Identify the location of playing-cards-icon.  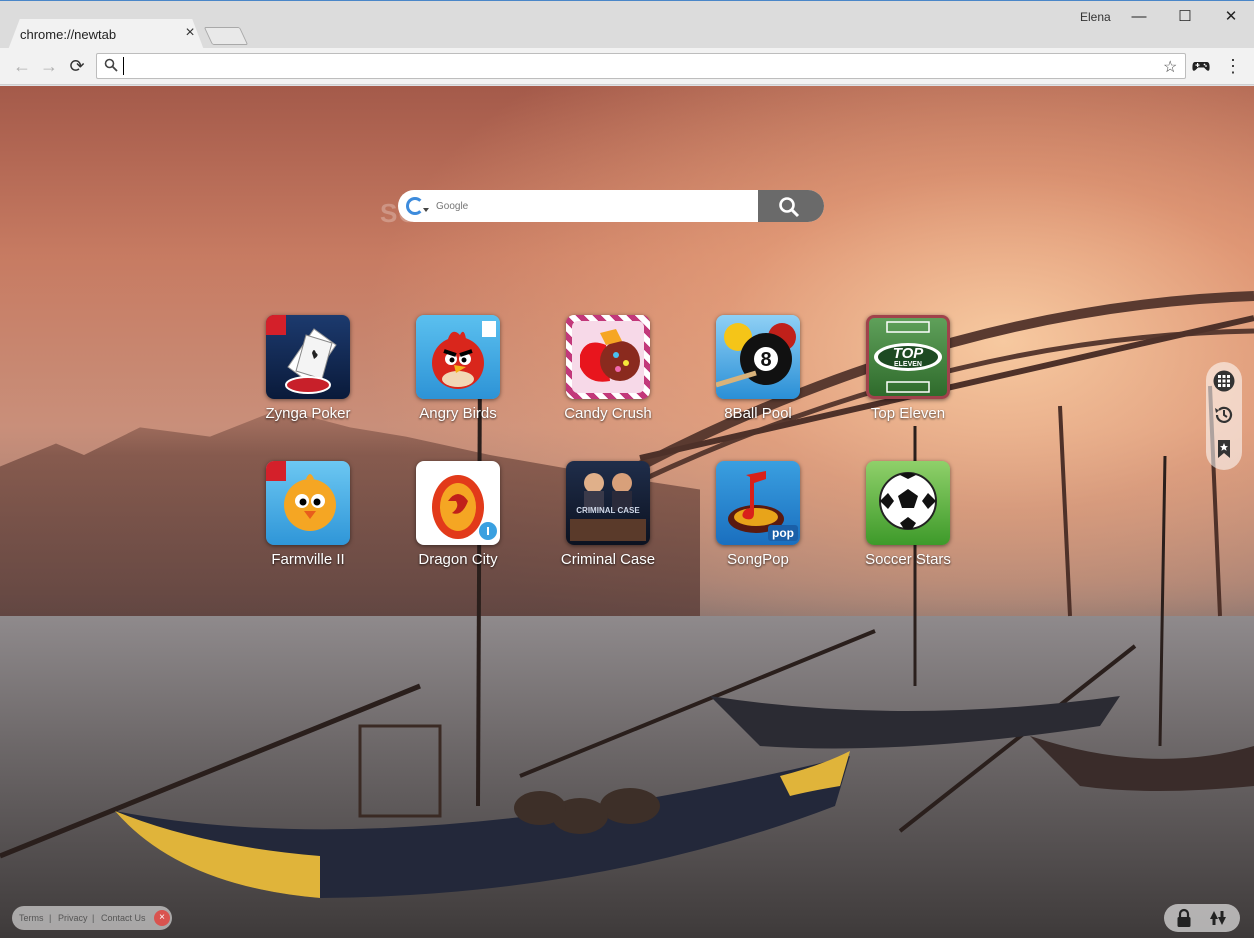
(301, 354).